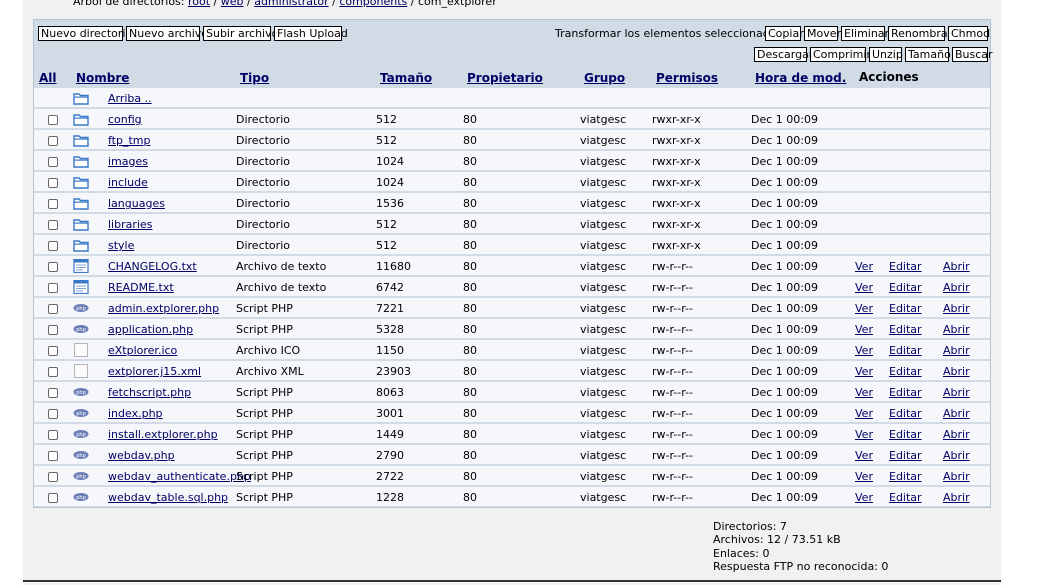 The image size is (1044, 585). I want to click on name-column-header: Nombre, so click(102, 78).